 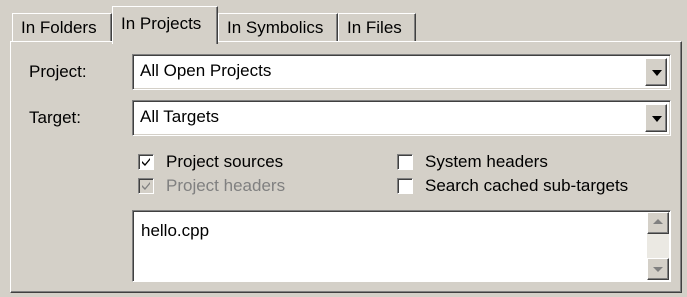 What do you see at coordinates (405, 162) in the screenshot?
I see `system-headers-checkbox` at bounding box center [405, 162].